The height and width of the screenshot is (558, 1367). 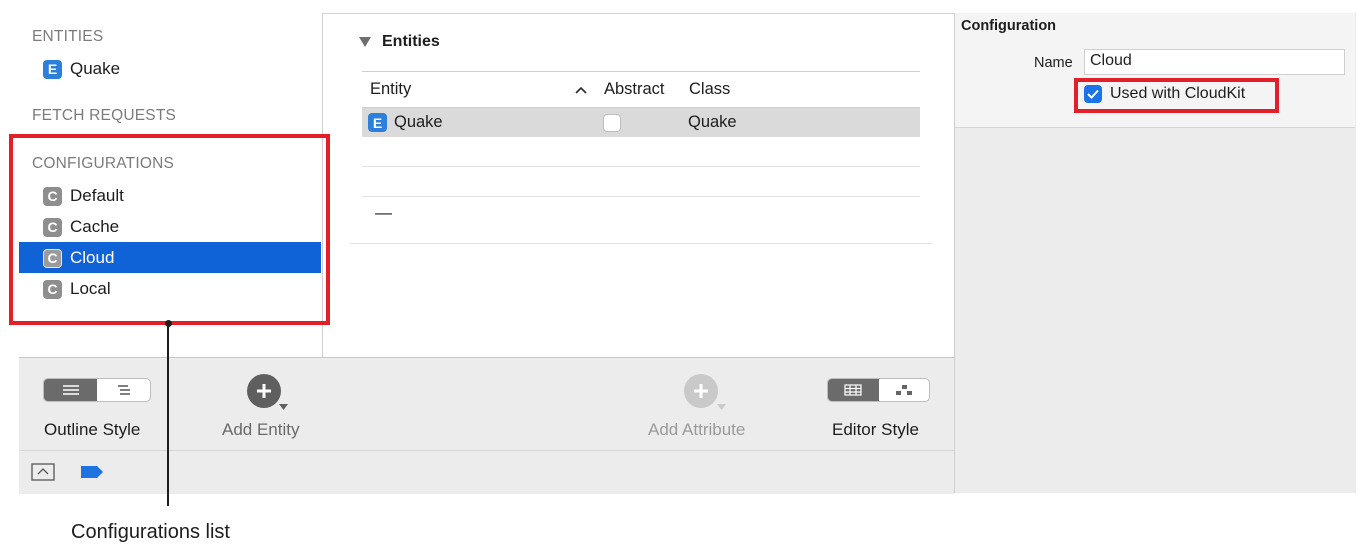 I want to click on callout-label: Configurations list, so click(x=150, y=532).